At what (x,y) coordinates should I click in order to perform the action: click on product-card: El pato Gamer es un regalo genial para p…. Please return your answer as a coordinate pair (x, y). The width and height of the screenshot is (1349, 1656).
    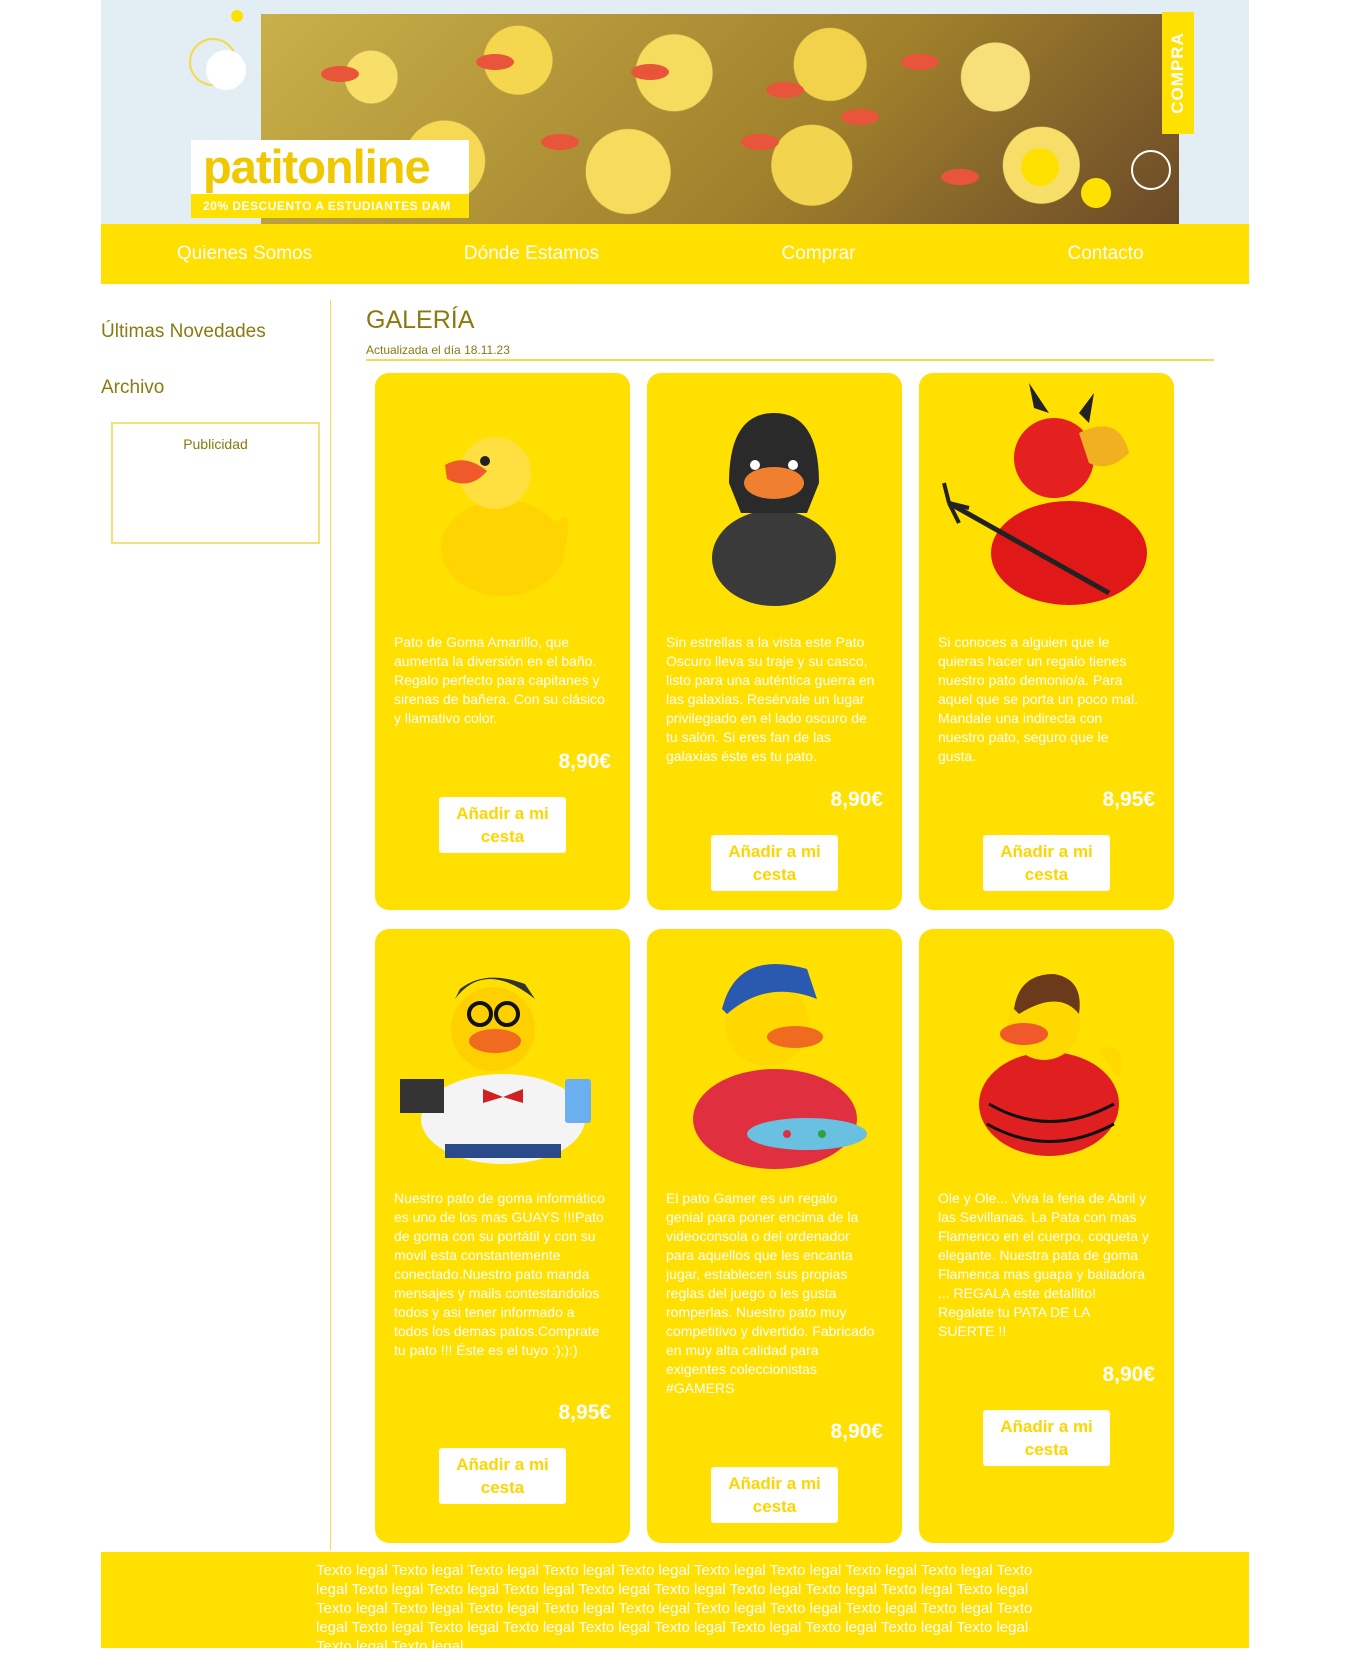
    Looking at the image, I should click on (774, 1236).